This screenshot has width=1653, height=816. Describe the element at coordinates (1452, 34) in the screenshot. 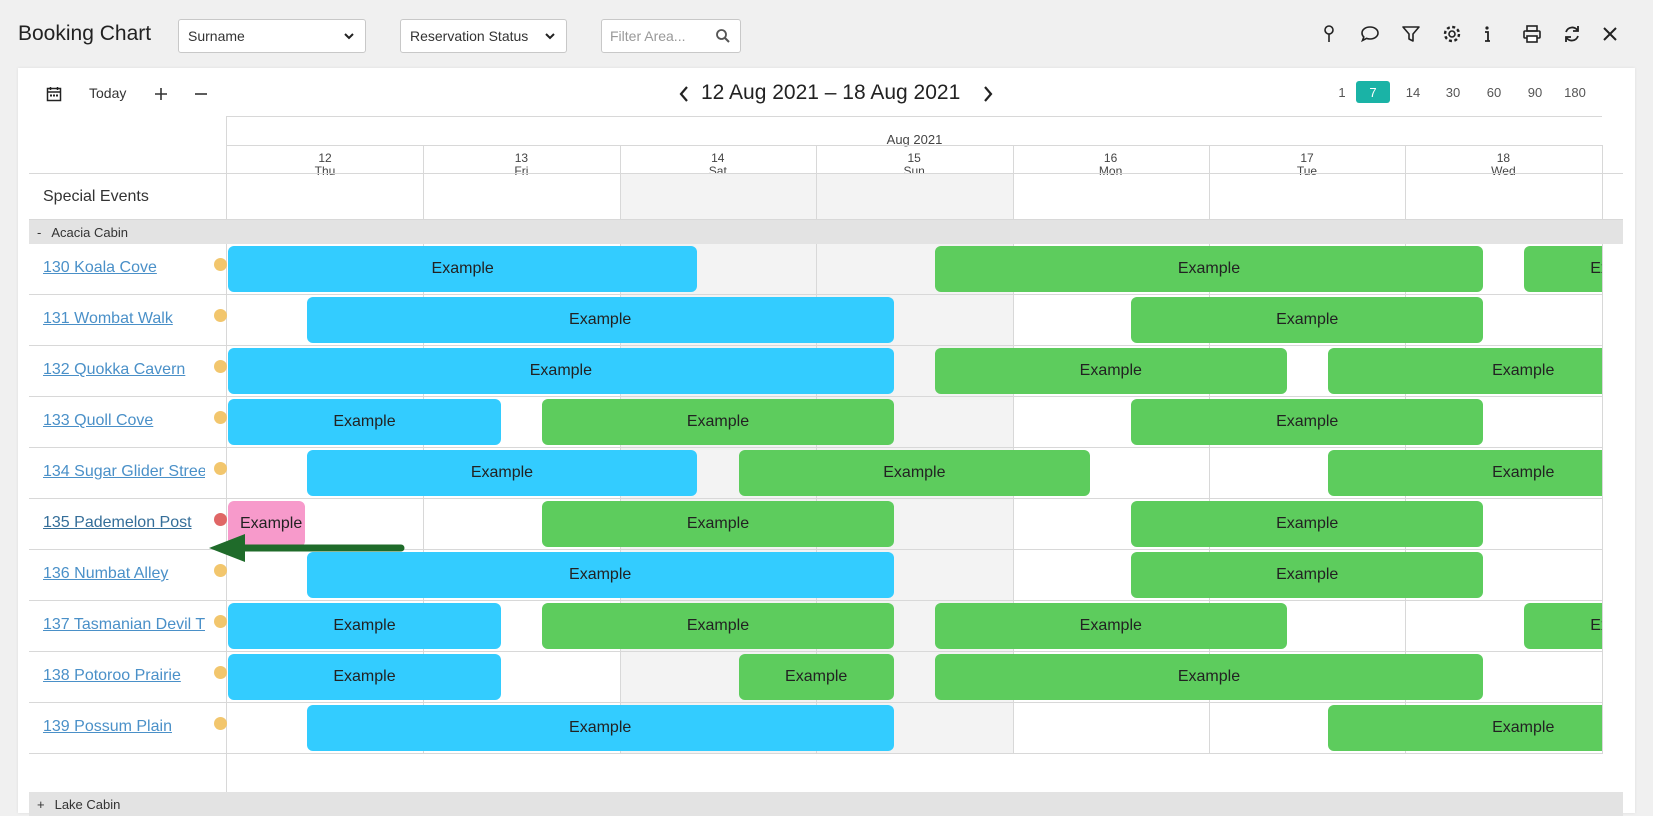

I see `gear-icon` at that location.